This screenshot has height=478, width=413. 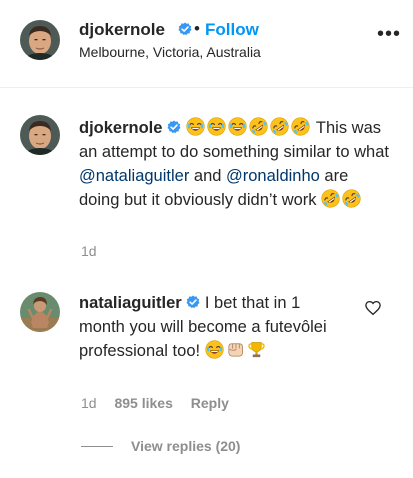 What do you see at coordinates (235, 349) in the screenshot?
I see `fist-bump-emoji-icon` at bounding box center [235, 349].